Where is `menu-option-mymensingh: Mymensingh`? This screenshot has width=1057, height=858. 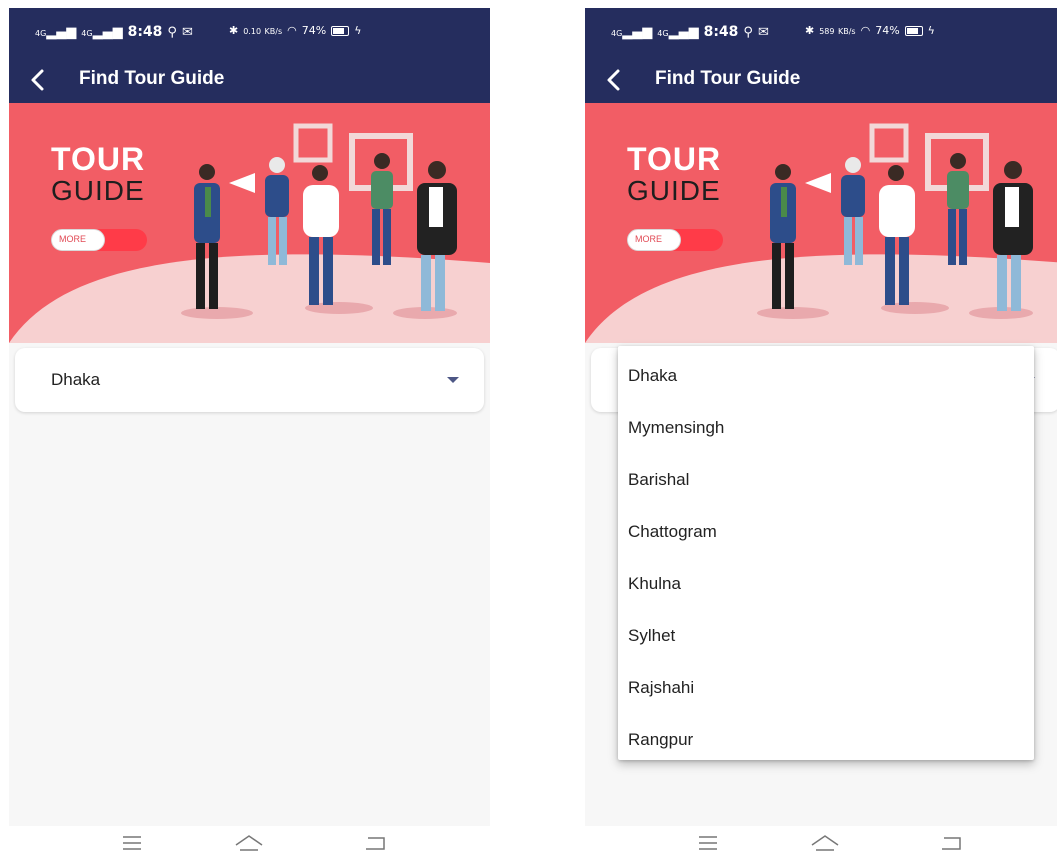 menu-option-mymensingh: Mymensingh is located at coordinates (826, 428).